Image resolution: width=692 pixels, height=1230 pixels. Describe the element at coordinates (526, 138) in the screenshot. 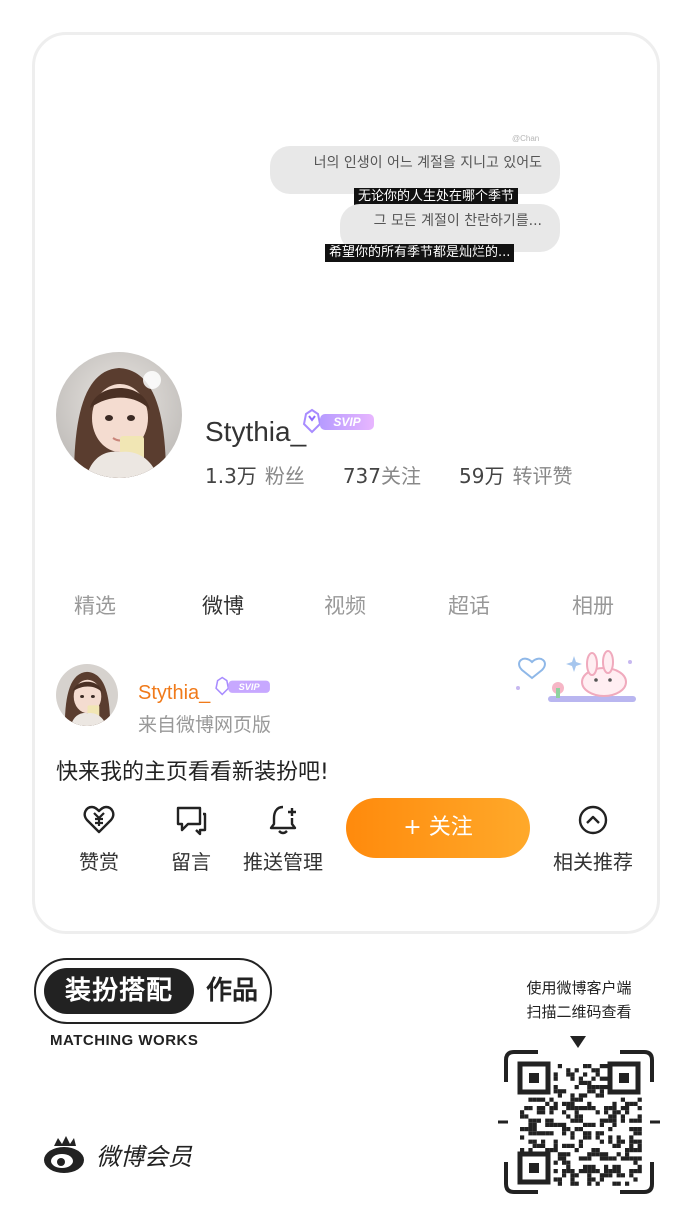

I see `artist-credit: @Chan` at that location.